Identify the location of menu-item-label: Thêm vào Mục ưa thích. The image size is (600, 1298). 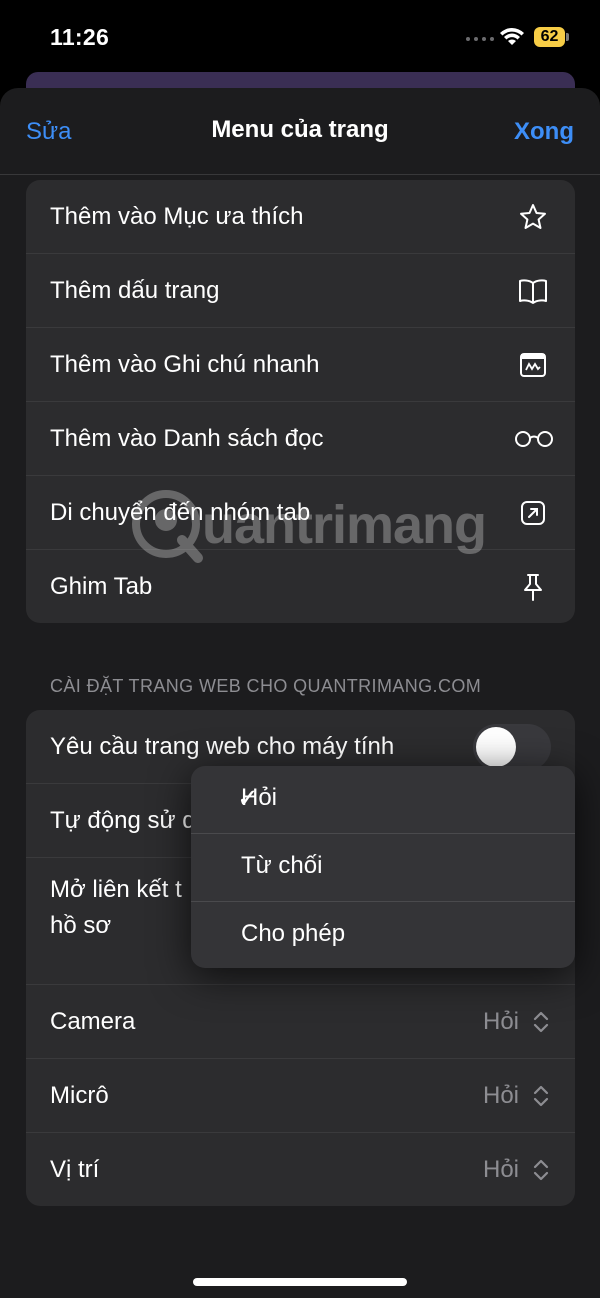
(177, 216).